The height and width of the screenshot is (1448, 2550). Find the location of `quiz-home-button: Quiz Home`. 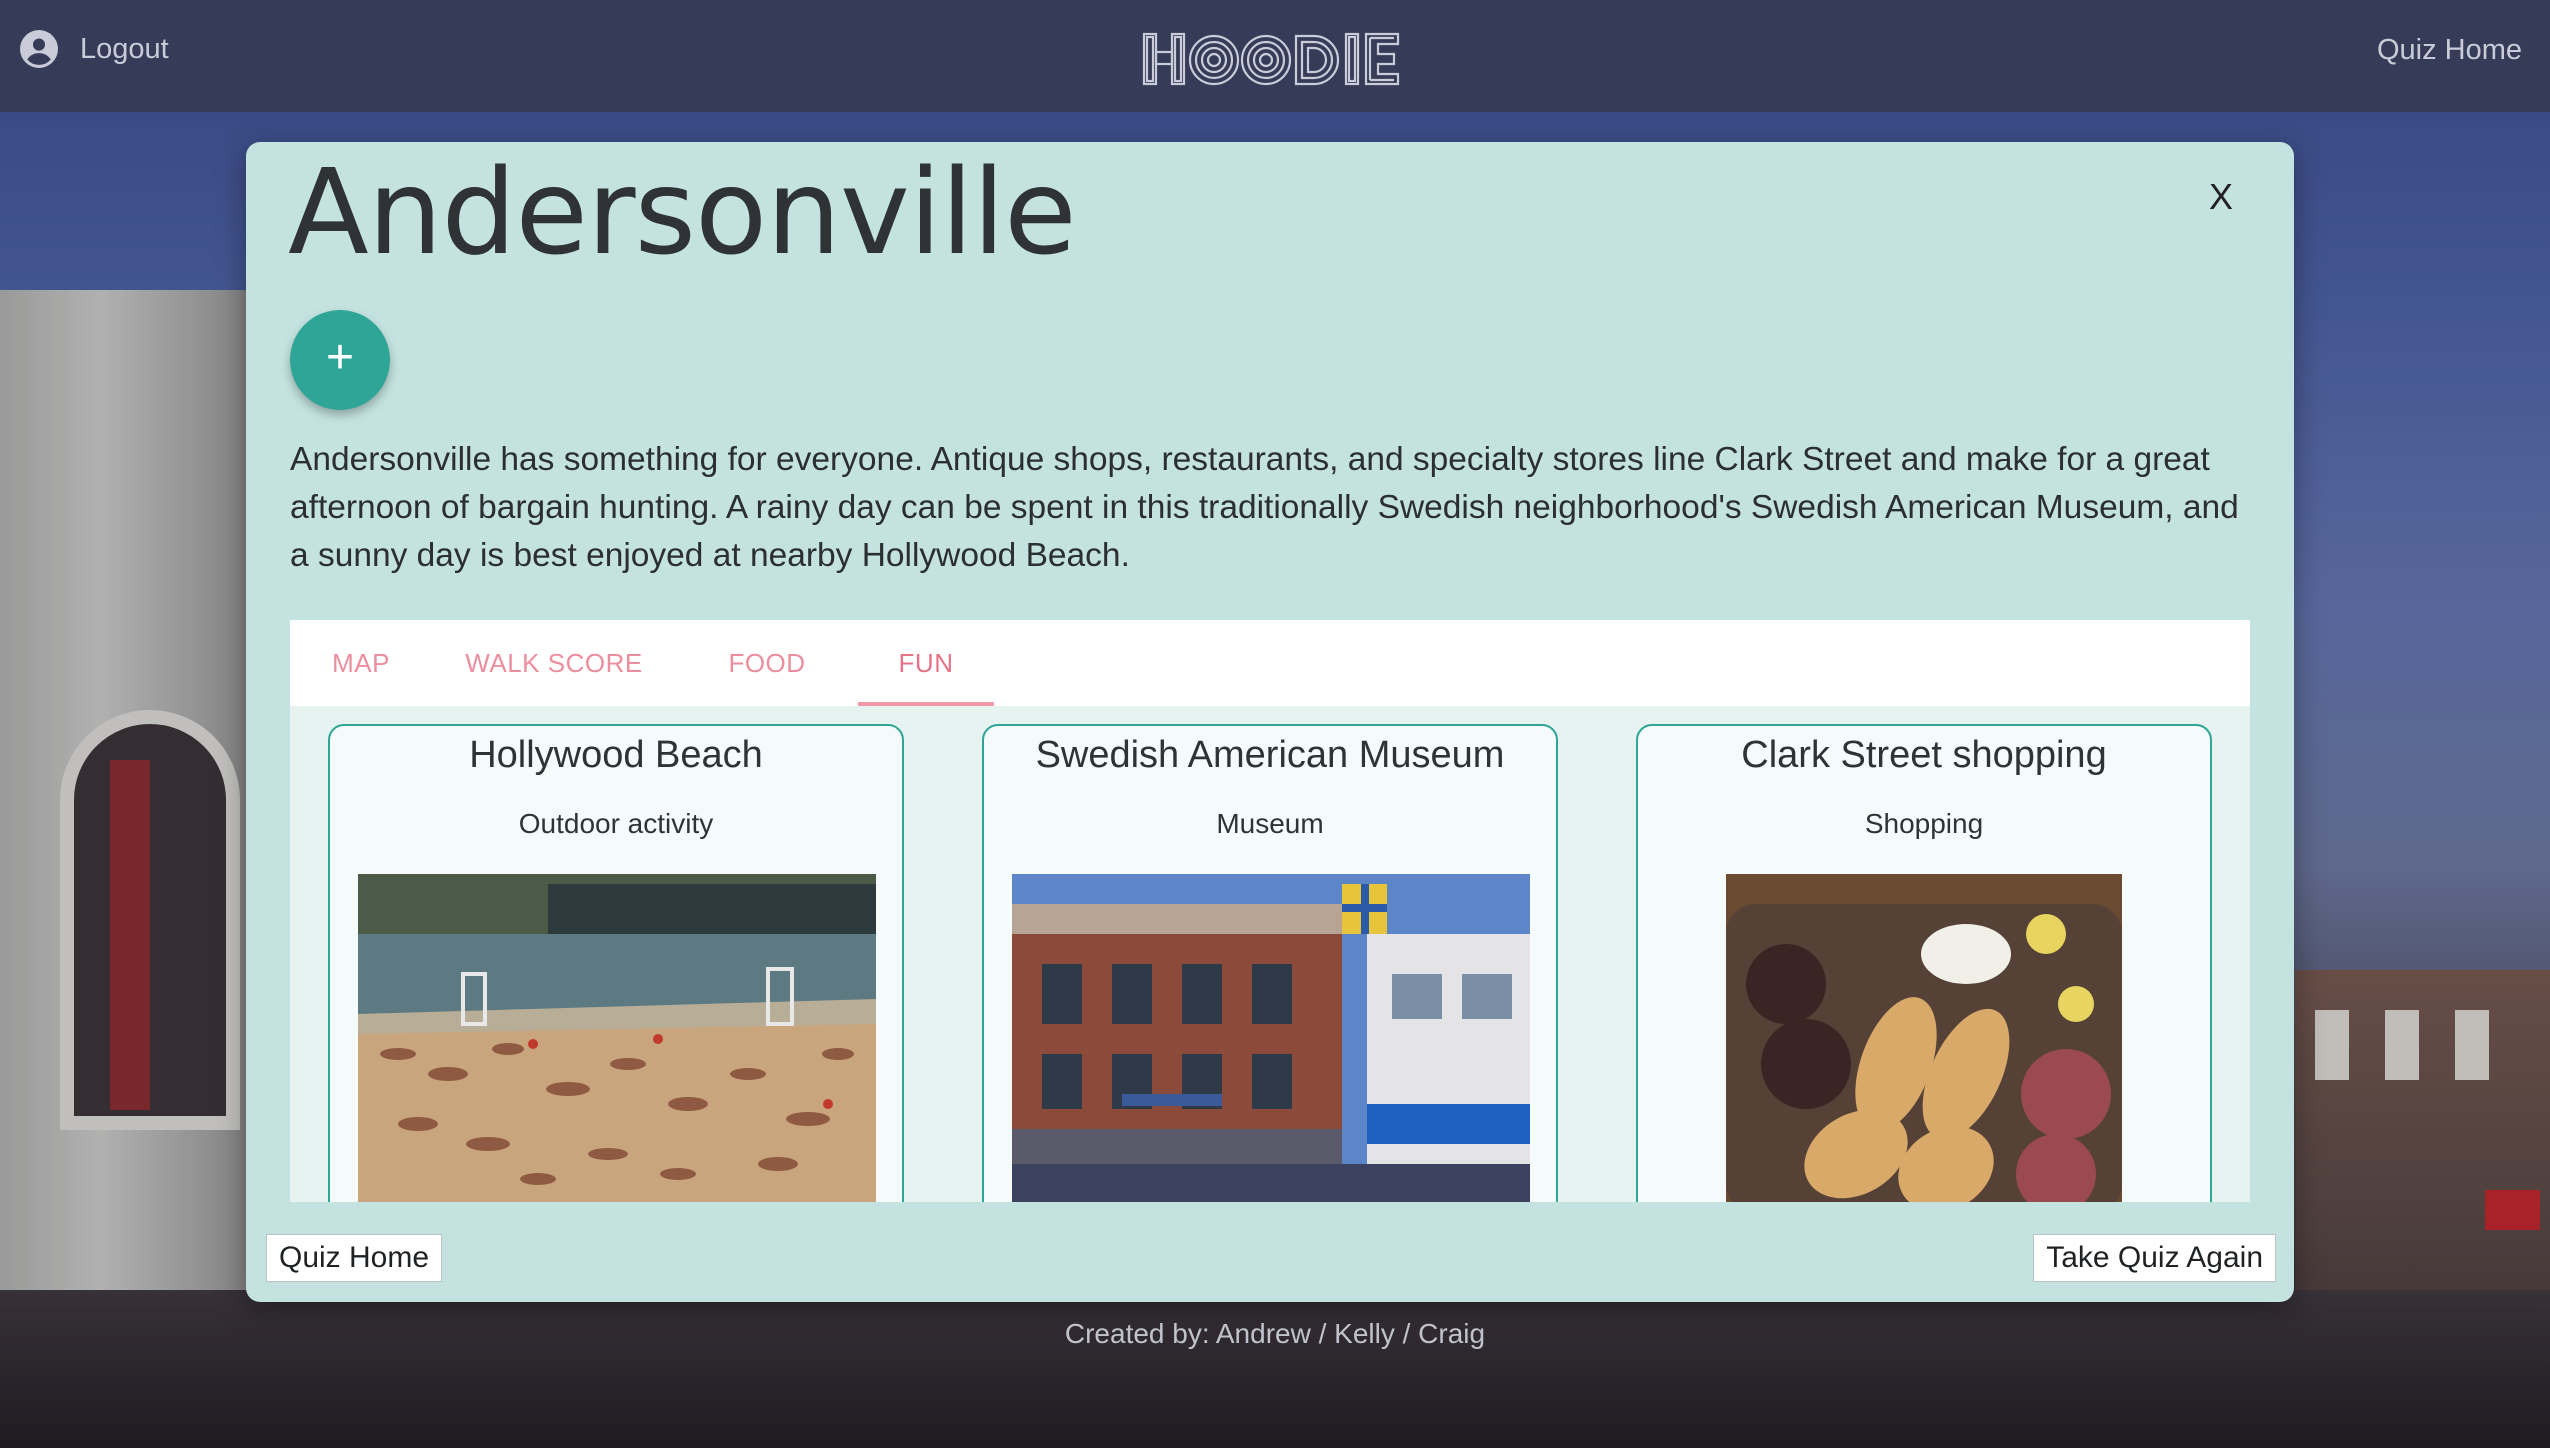

quiz-home-button: Quiz Home is located at coordinates (354, 1258).